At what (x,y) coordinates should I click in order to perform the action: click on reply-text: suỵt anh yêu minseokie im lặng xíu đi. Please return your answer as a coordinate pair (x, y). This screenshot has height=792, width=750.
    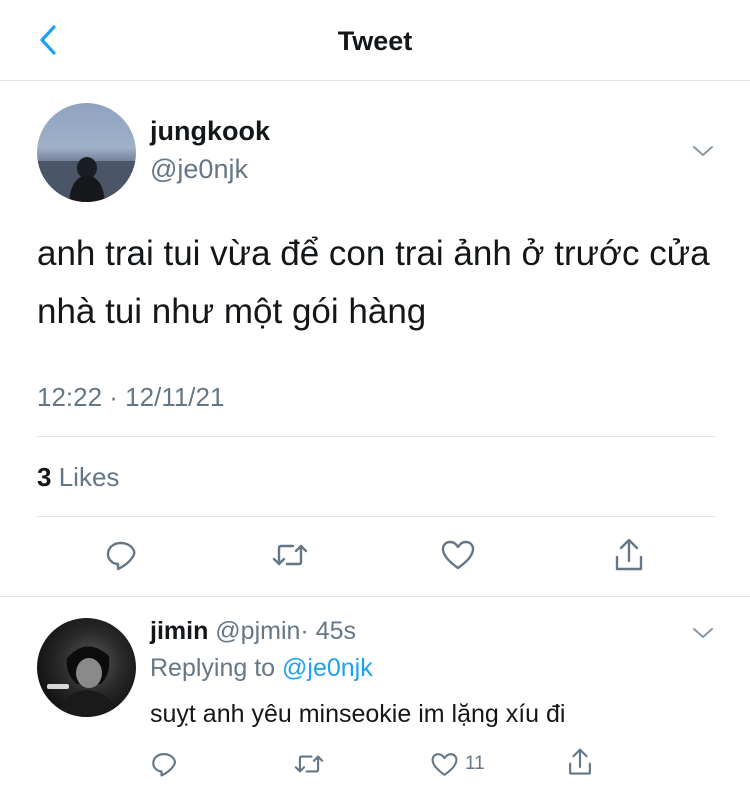
    Looking at the image, I should click on (358, 714).